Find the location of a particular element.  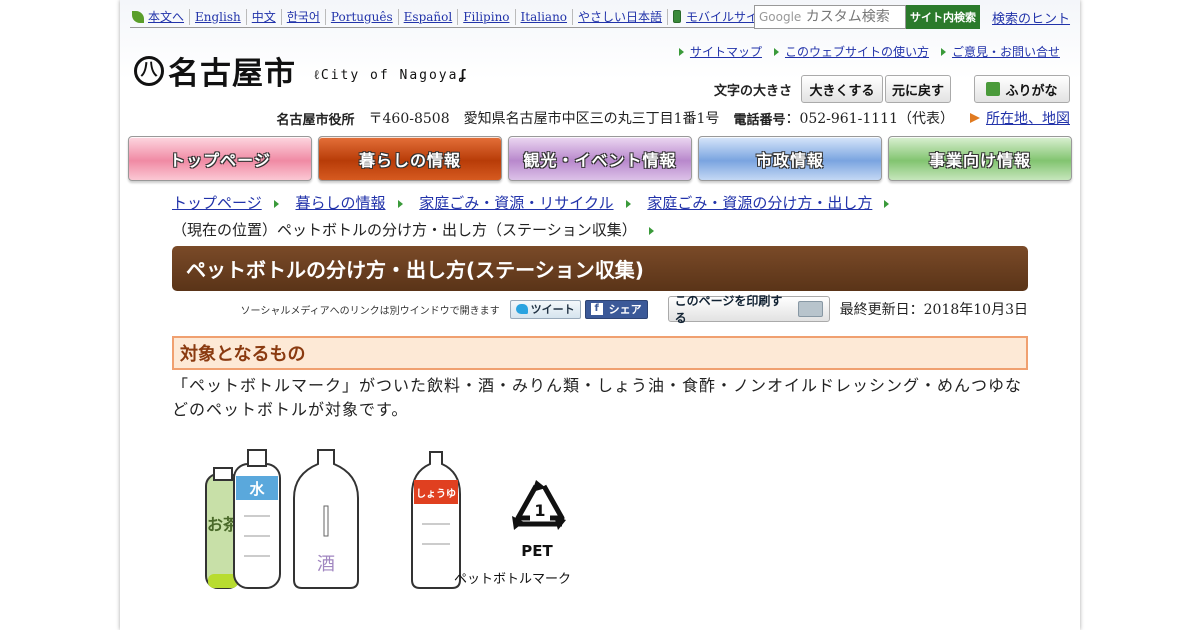

page-title: ペットボトルの分け方・出し方(ステーション収集) is located at coordinates (600, 268).